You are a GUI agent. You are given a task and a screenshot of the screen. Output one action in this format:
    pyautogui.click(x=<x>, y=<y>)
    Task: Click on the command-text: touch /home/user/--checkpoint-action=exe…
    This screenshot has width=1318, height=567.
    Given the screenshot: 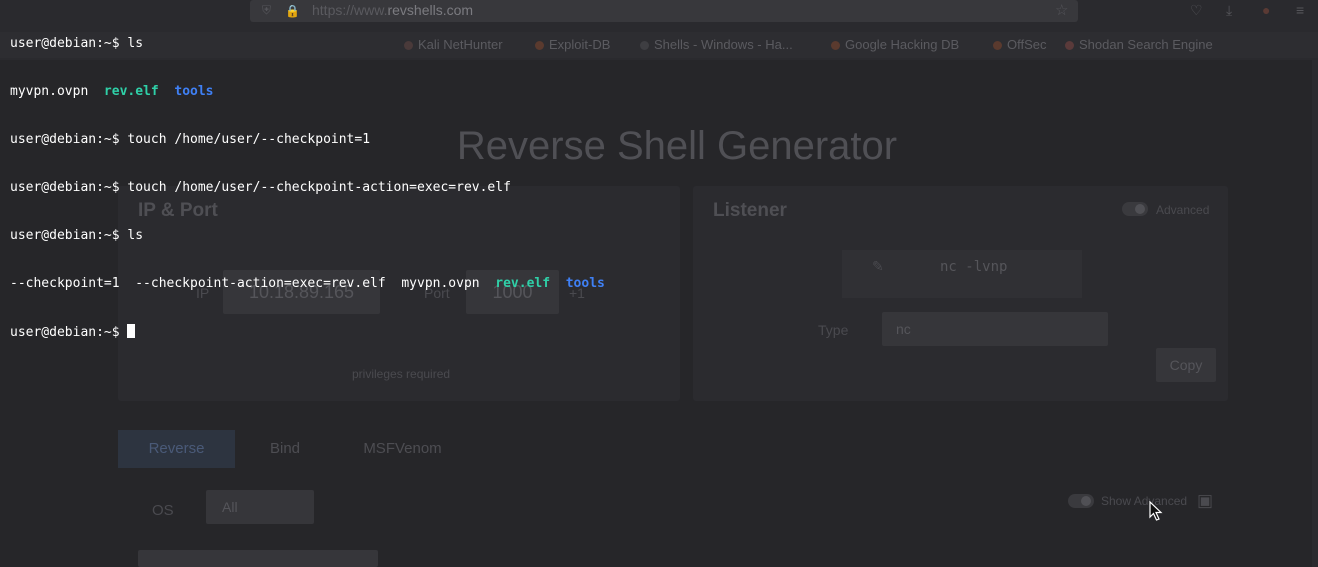 What is the action you would take?
    pyautogui.click(x=319, y=187)
    